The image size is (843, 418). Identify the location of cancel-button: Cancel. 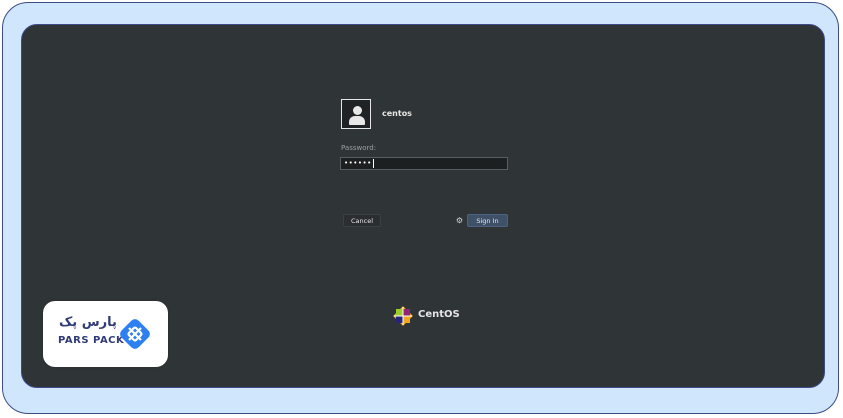
(362, 220).